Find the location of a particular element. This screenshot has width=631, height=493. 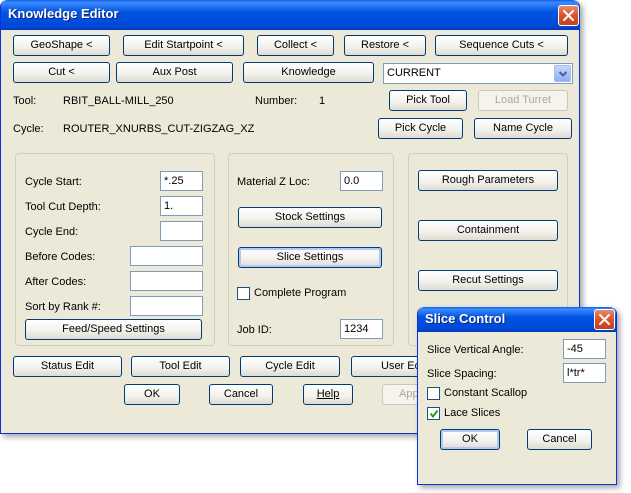

restore-button: Restore < is located at coordinates (385, 45).